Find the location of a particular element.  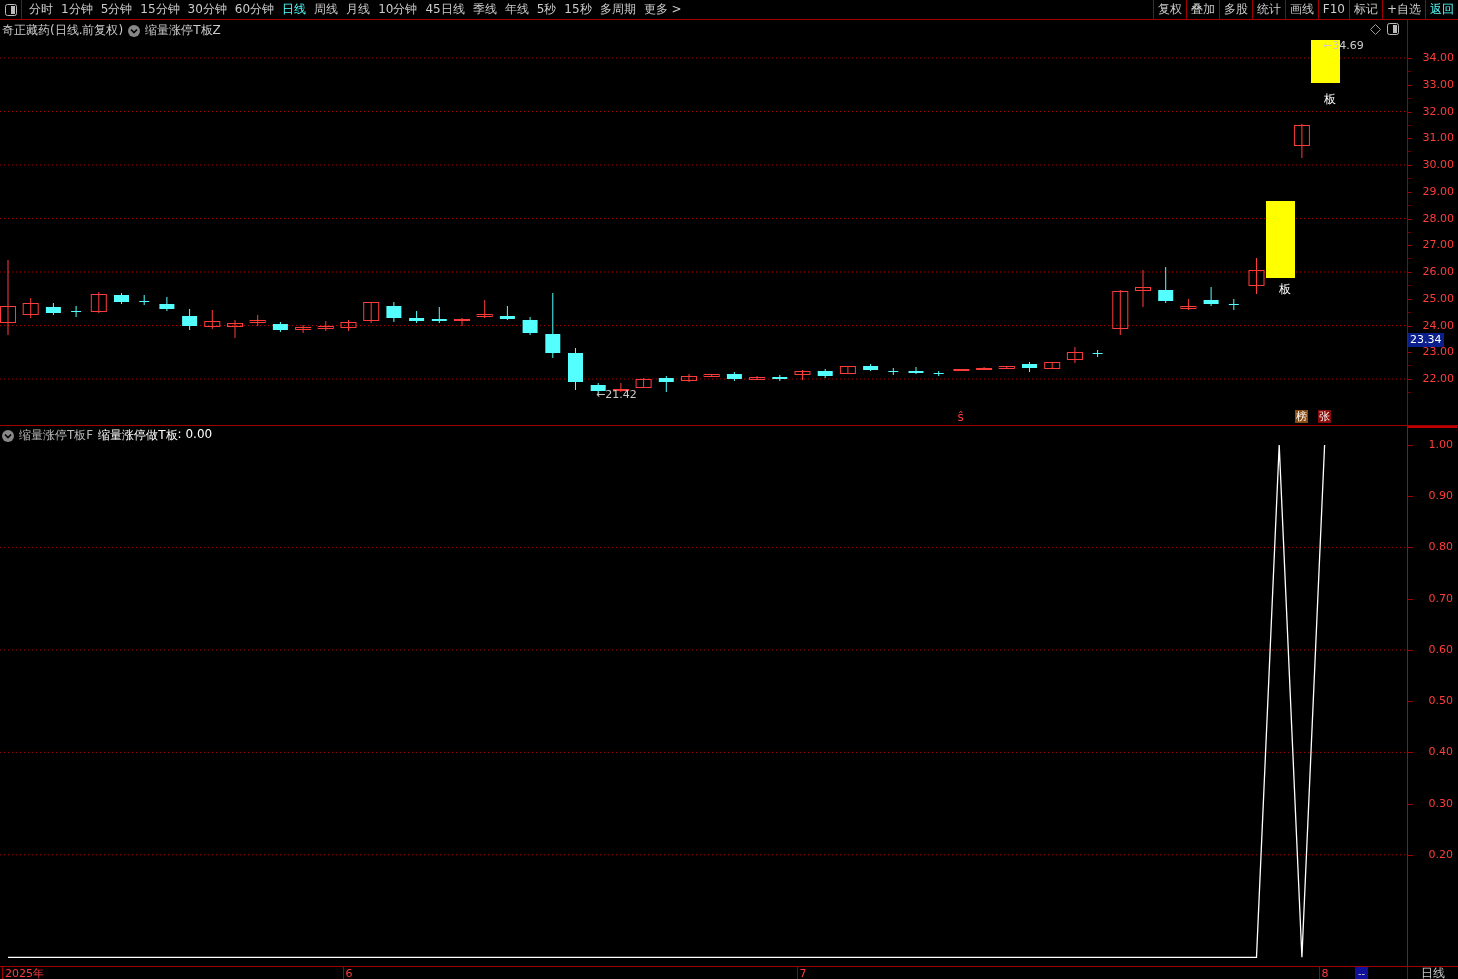

price-axis-label: 22.00 is located at coordinates (1438, 379).